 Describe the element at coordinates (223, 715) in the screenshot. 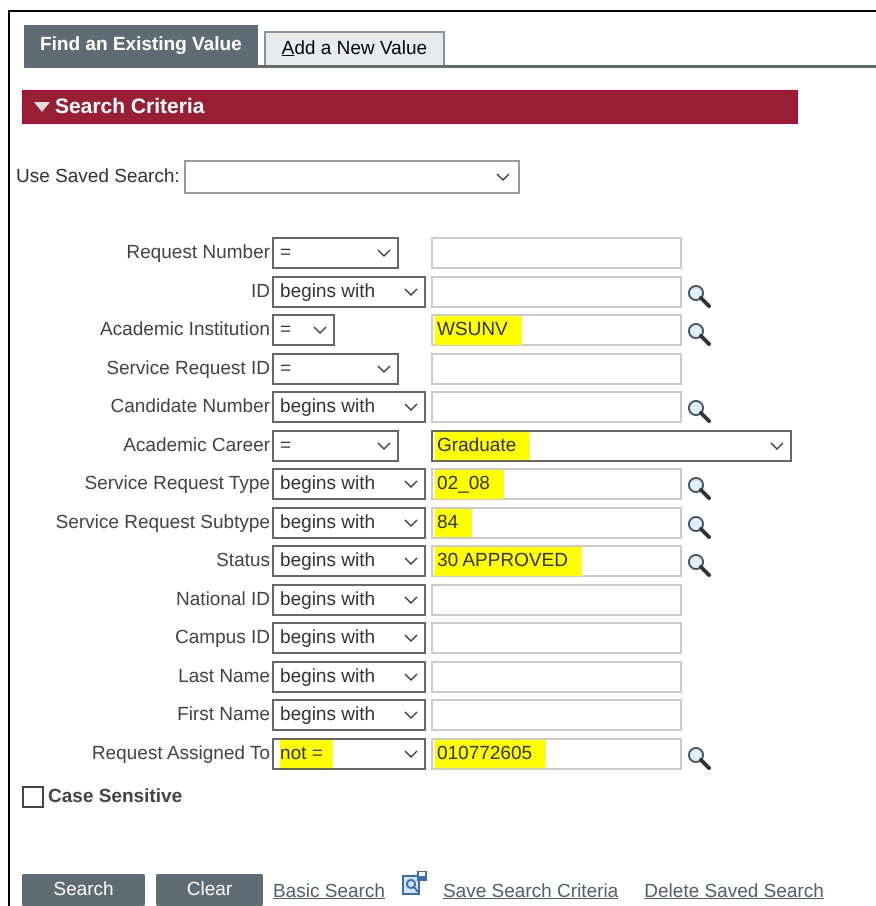

I see `field-label: First Name` at that location.